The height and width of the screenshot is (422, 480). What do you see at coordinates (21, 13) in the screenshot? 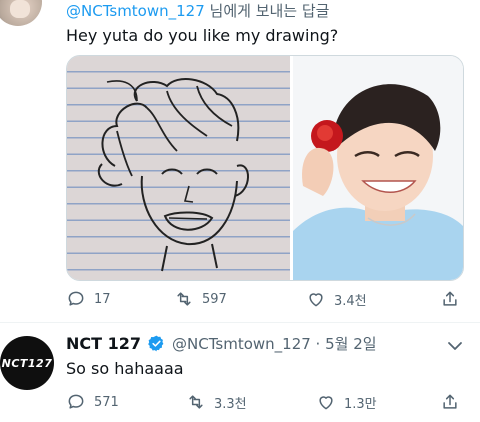
I see `avatar` at bounding box center [21, 13].